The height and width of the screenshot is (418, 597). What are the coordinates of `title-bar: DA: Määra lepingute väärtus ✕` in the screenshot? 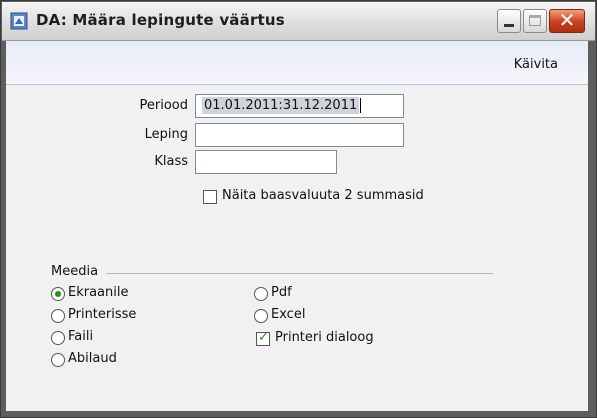 It's located at (298, 21).